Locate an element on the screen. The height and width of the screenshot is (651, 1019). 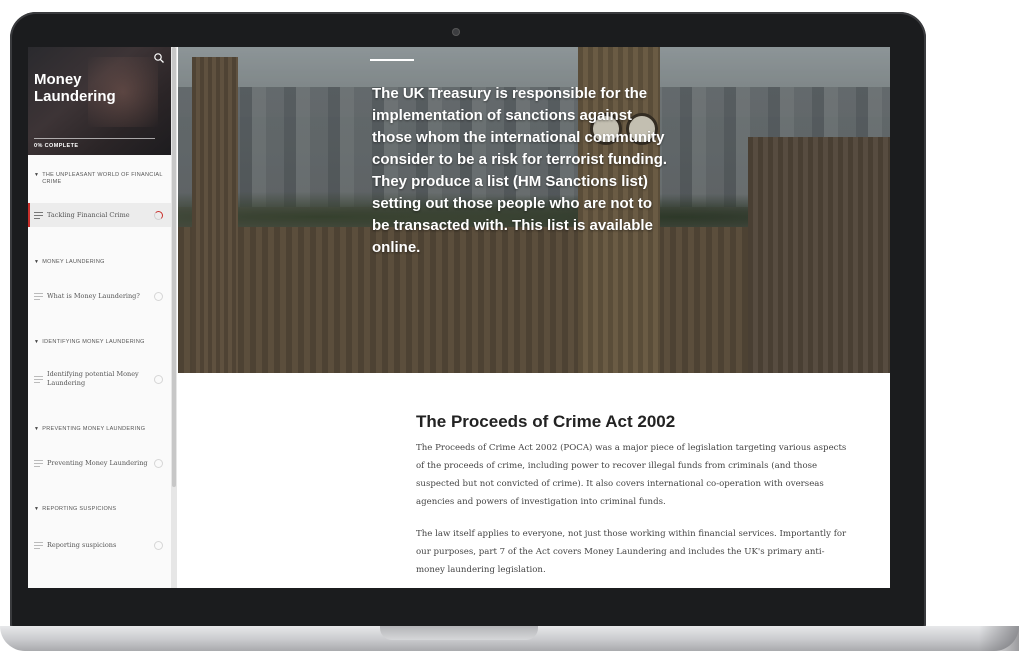
section-title: PREVENTING MONEY LAUNDERING is located at coordinates (94, 429).